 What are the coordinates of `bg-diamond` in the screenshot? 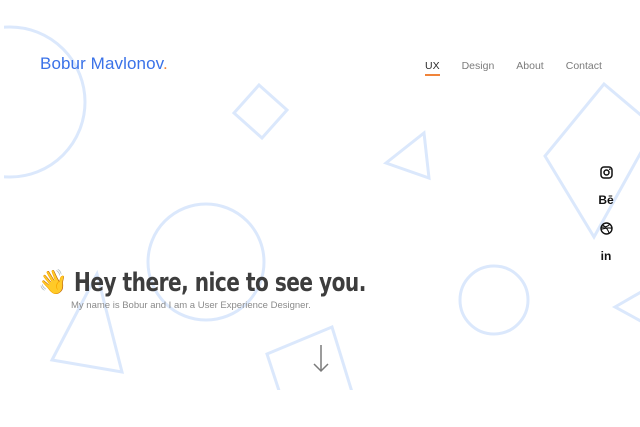 It's located at (260, 111).